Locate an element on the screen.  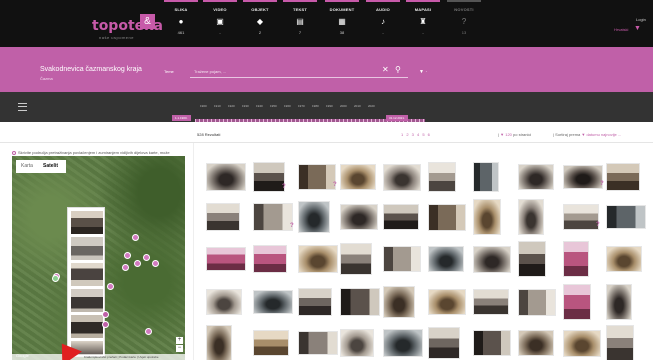
map-cluster-preview is located at coordinates (86, 282).